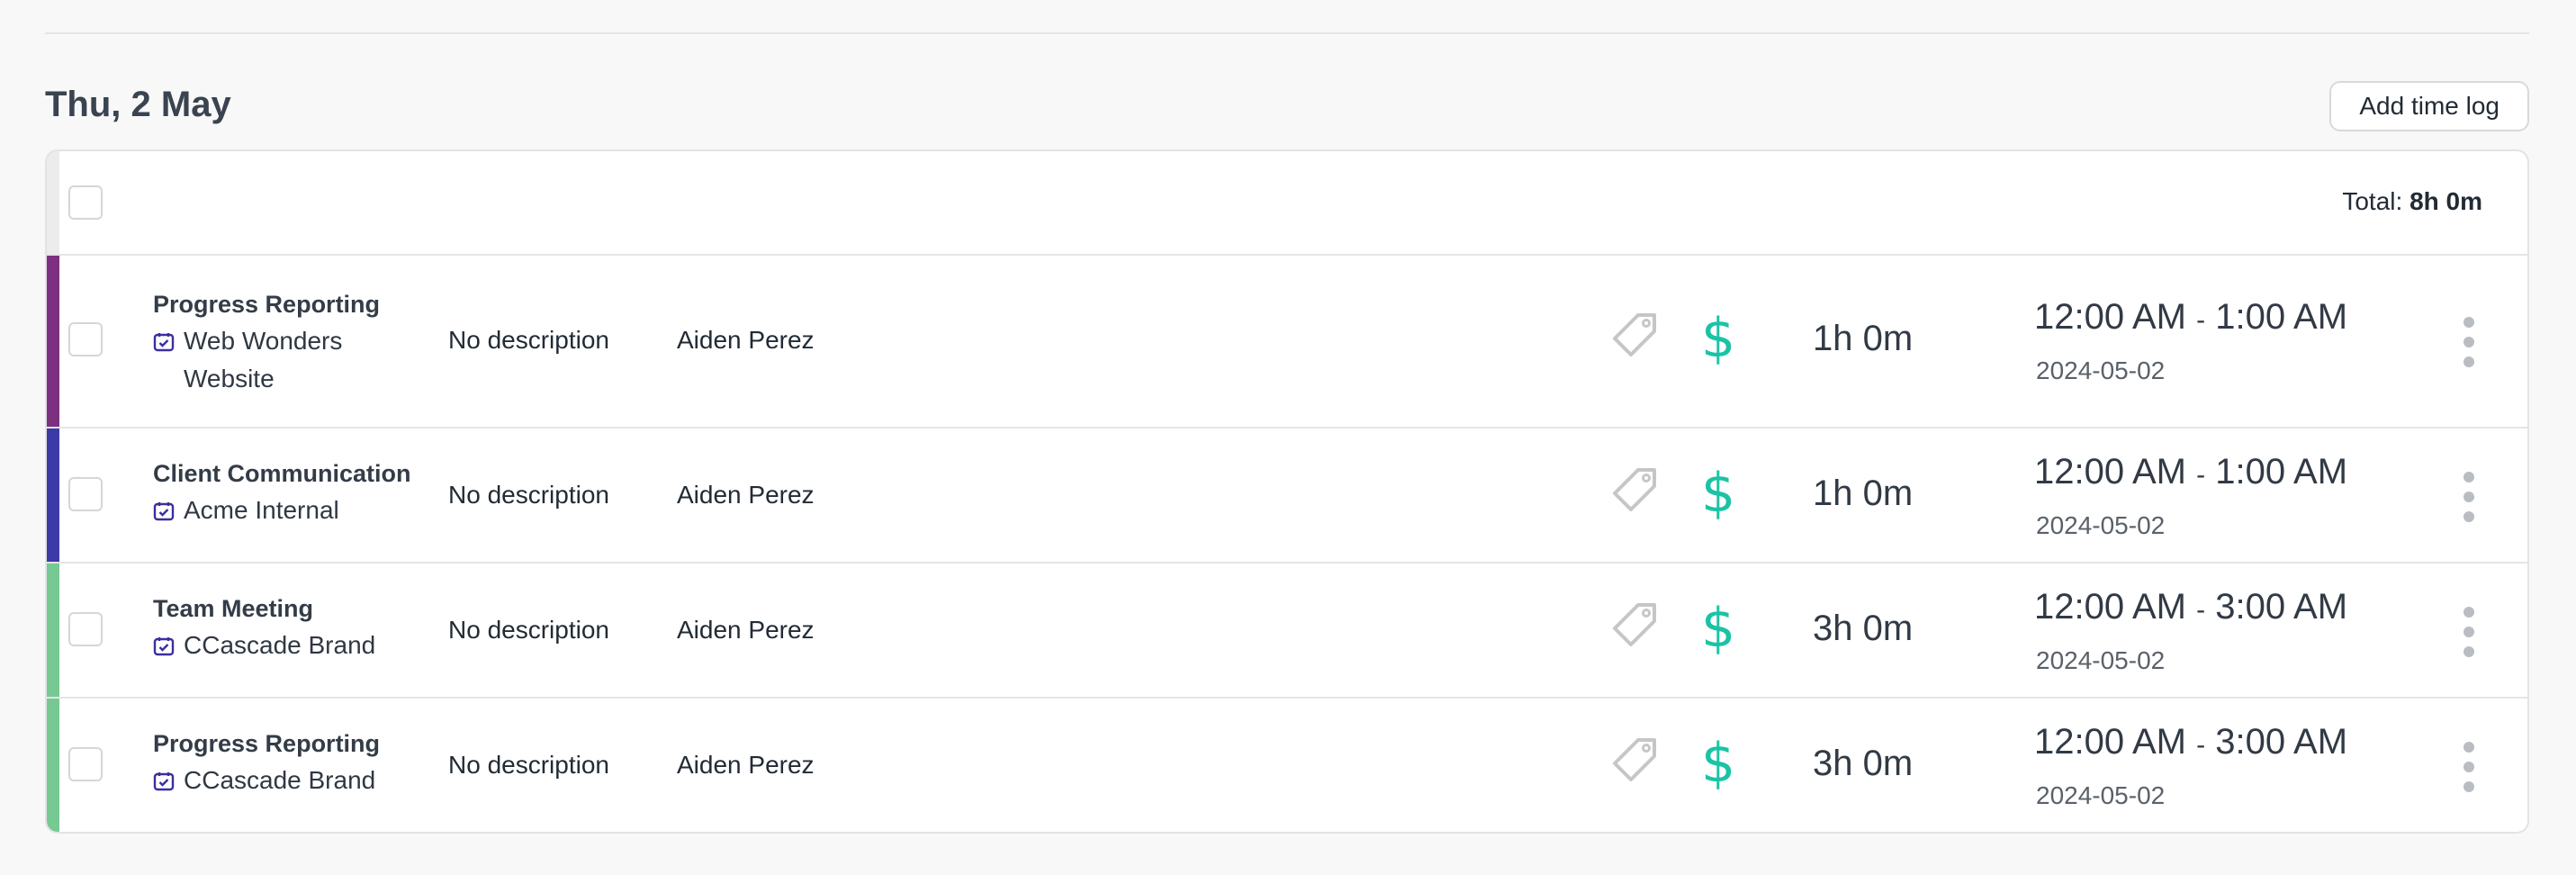  What do you see at coordinates (53, 202) in the screenshot?
I see `header-strip` at bounding box center [53, 202].